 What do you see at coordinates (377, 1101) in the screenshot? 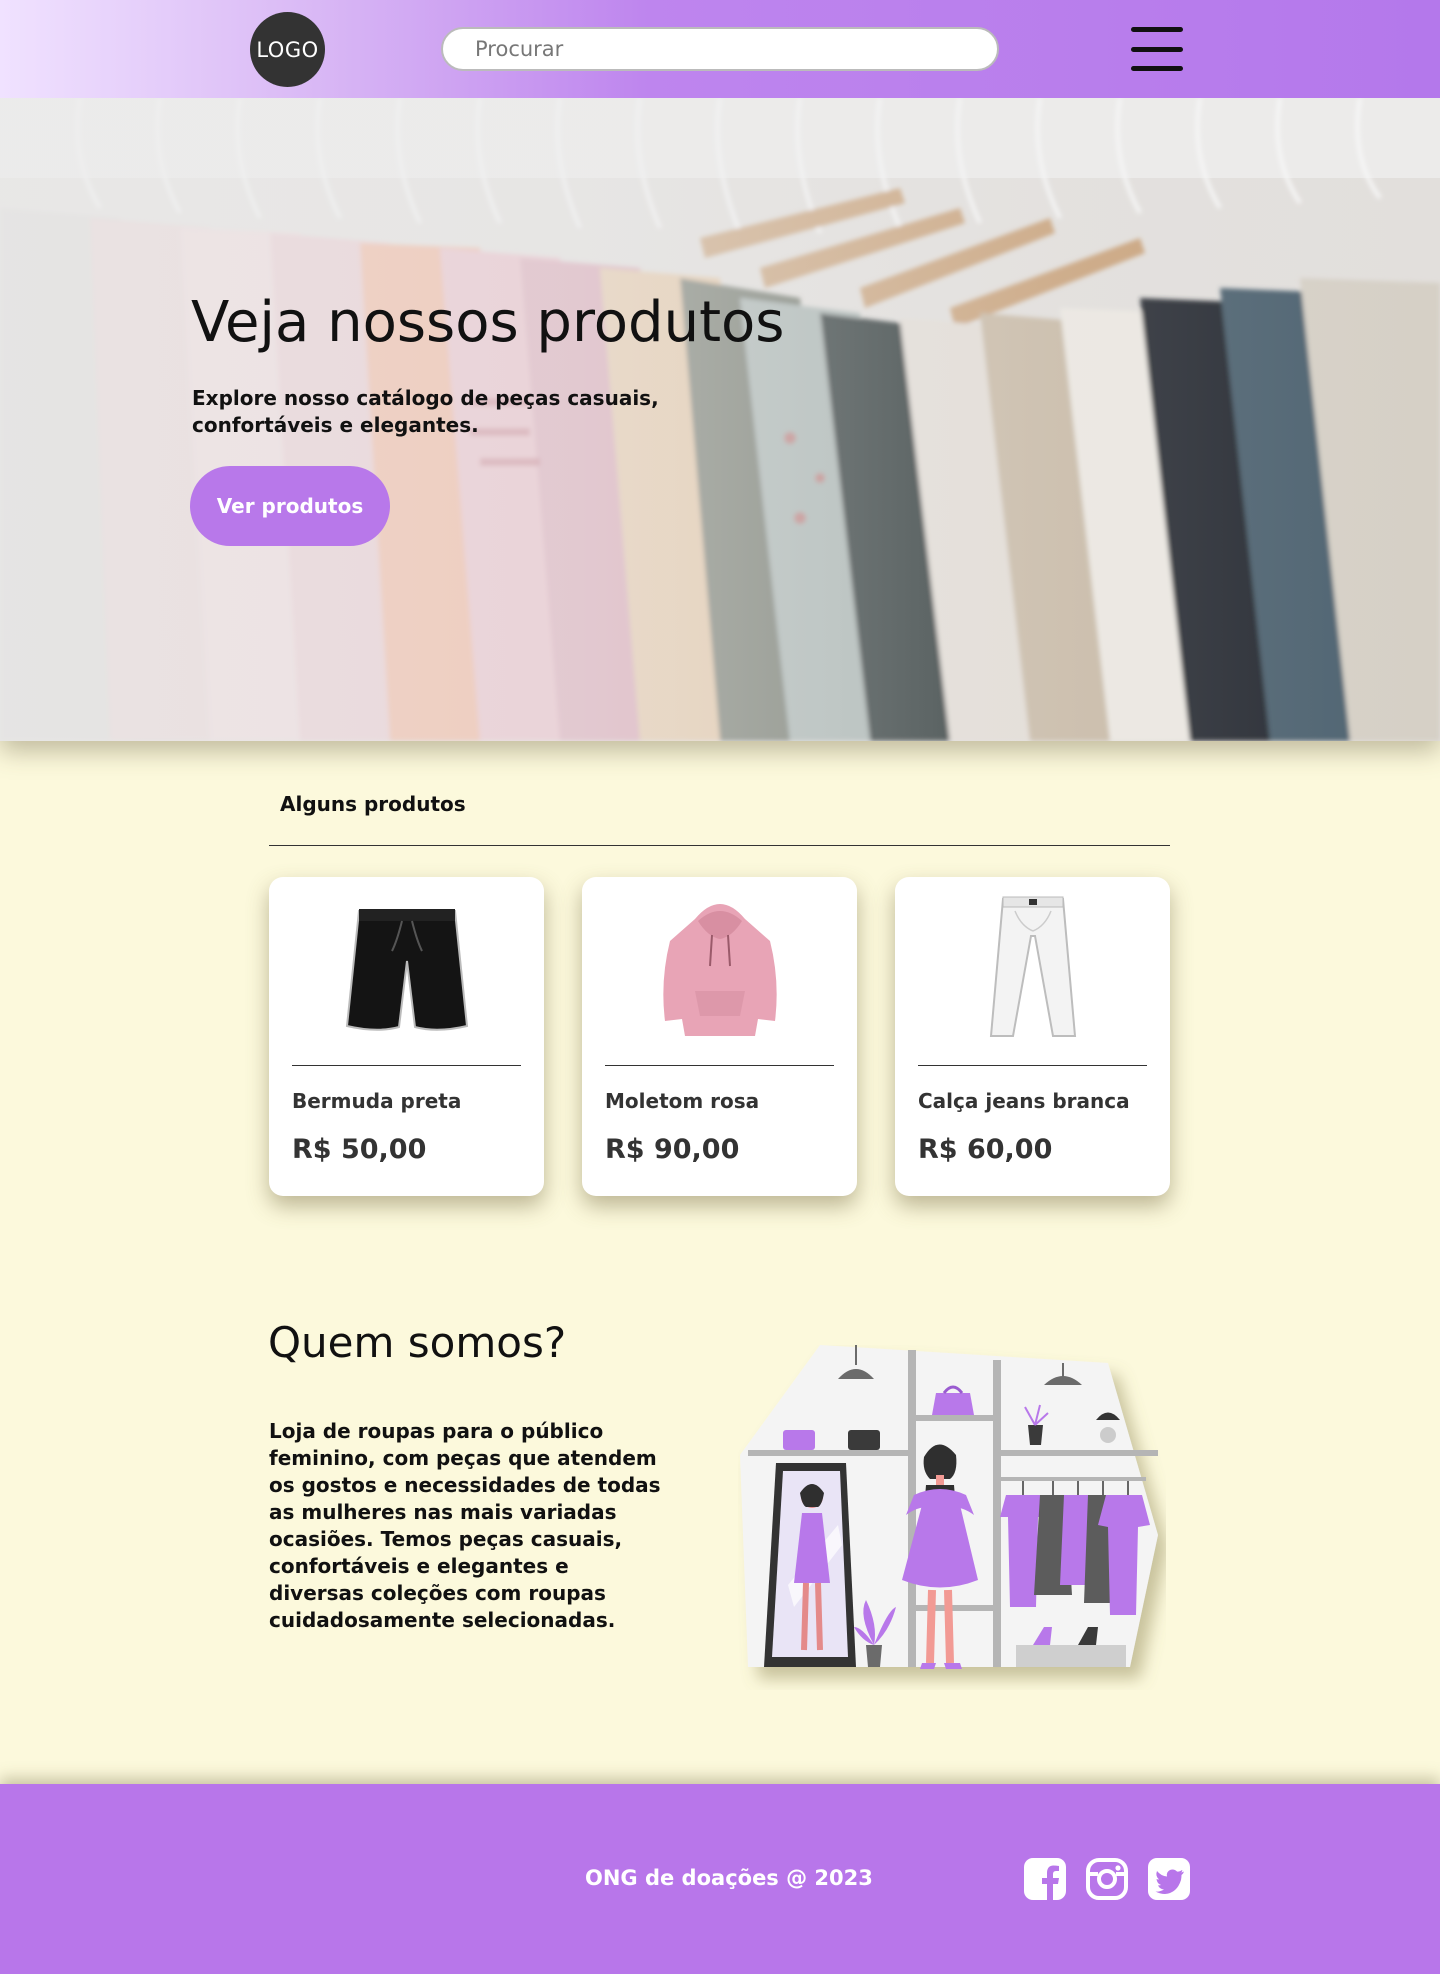
I see `product-name: Bermuda preta` at bounding box center [377, 1101].